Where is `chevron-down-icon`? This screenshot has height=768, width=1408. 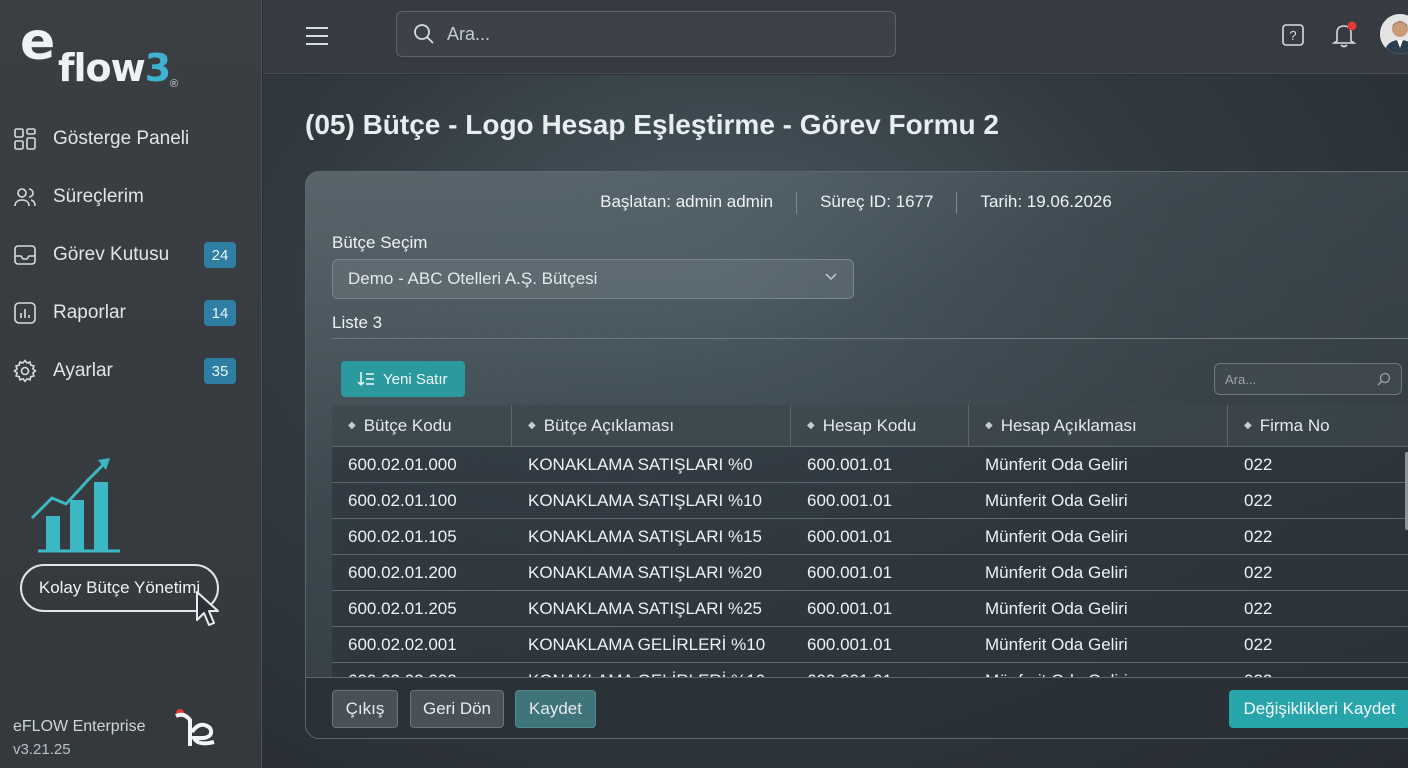
chevron-down-icon is located at coordinates (831, 277).